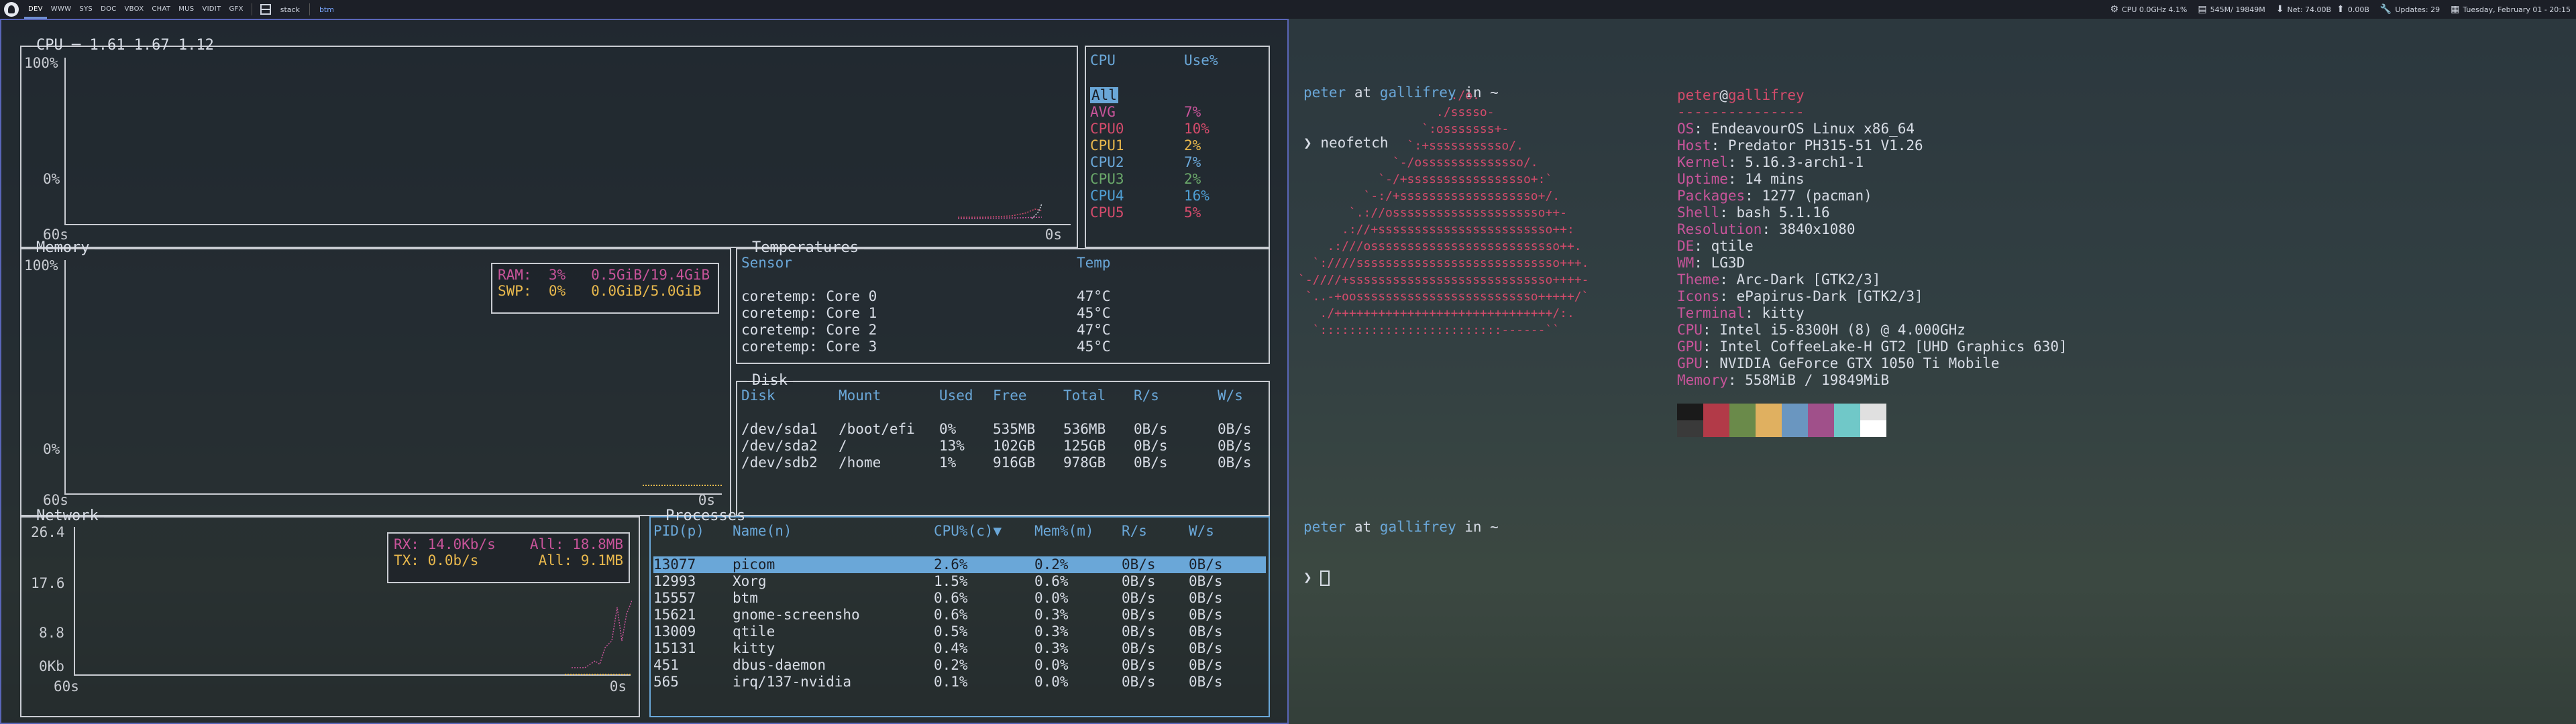 The width and height of the screenshot is (2576, 724). I want to click on table-cell: 0.4%, so click(951, 648).